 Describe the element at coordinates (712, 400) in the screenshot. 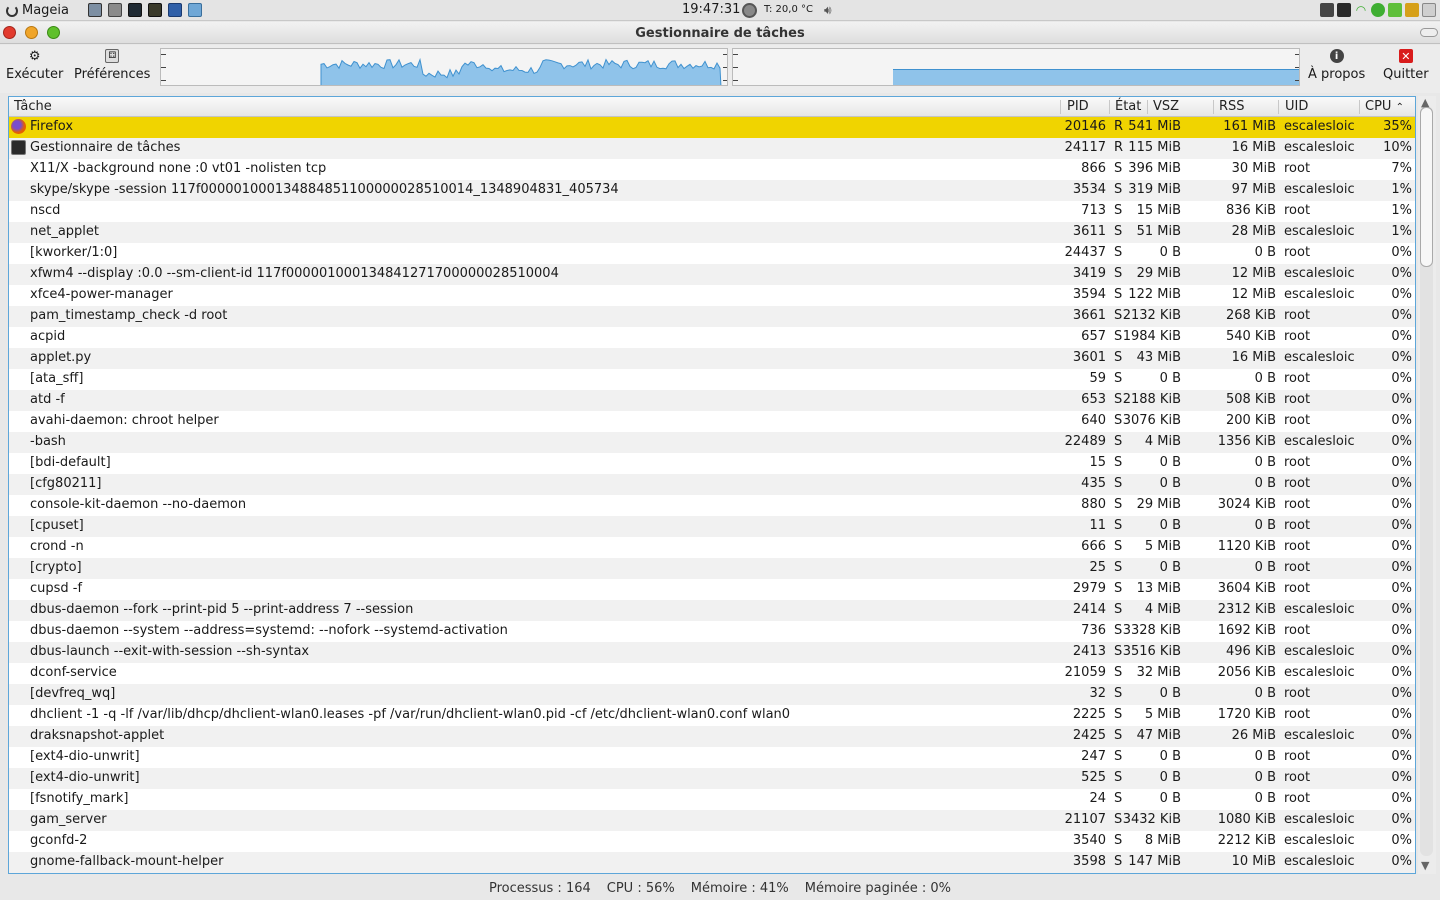

I see `table-row: atd -f 653 S 2188 KiB 508 KiB root 0%` at that location.